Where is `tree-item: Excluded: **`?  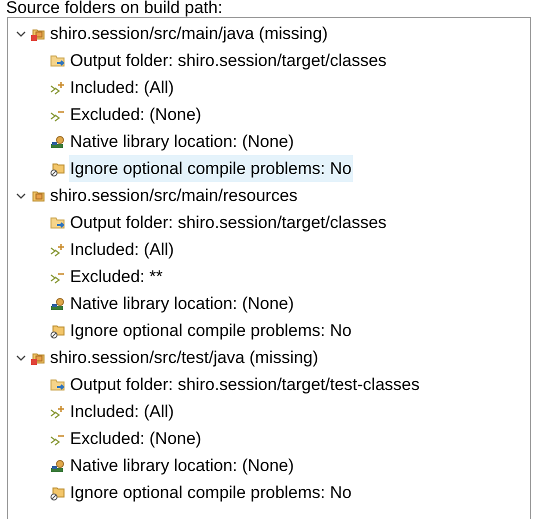
tree-item: Excluded: ** is located at coordinates (116, 276).